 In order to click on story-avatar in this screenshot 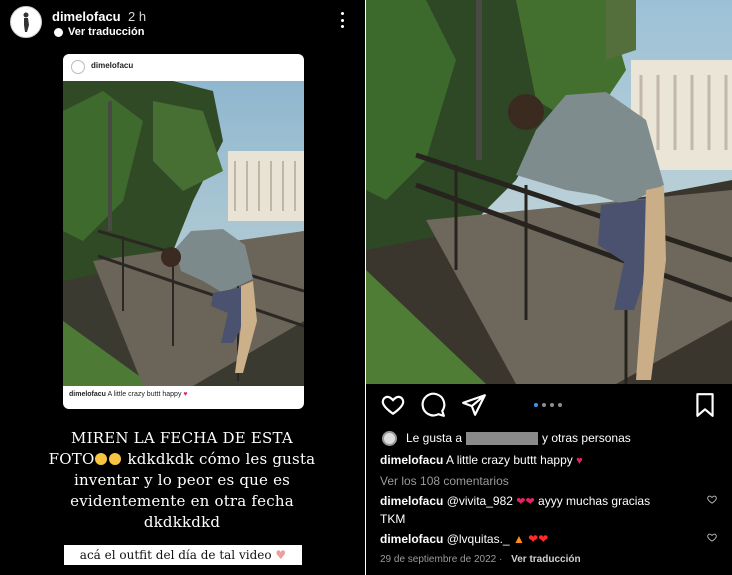, I will do `click(26, 22)`.